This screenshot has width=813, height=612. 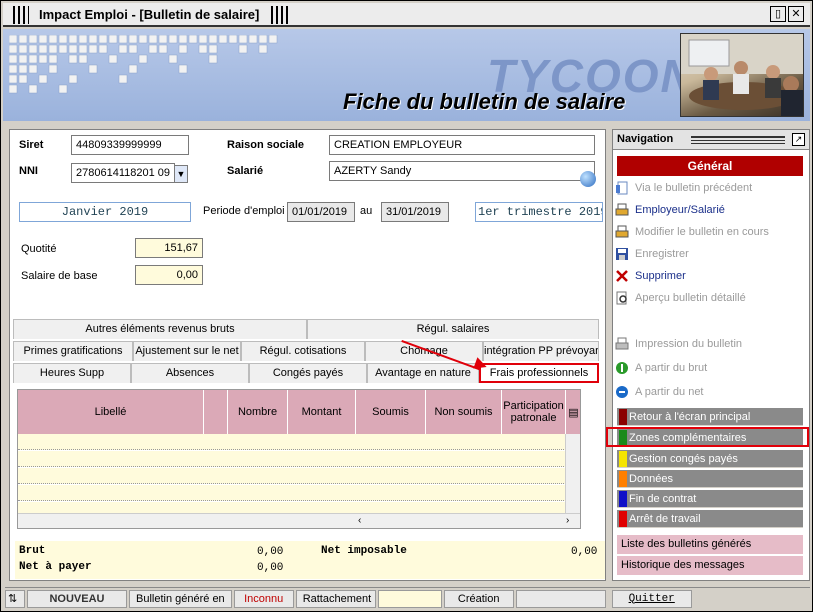 I want to click on scroll-right-icon: ›, so click(x=567, y=520).